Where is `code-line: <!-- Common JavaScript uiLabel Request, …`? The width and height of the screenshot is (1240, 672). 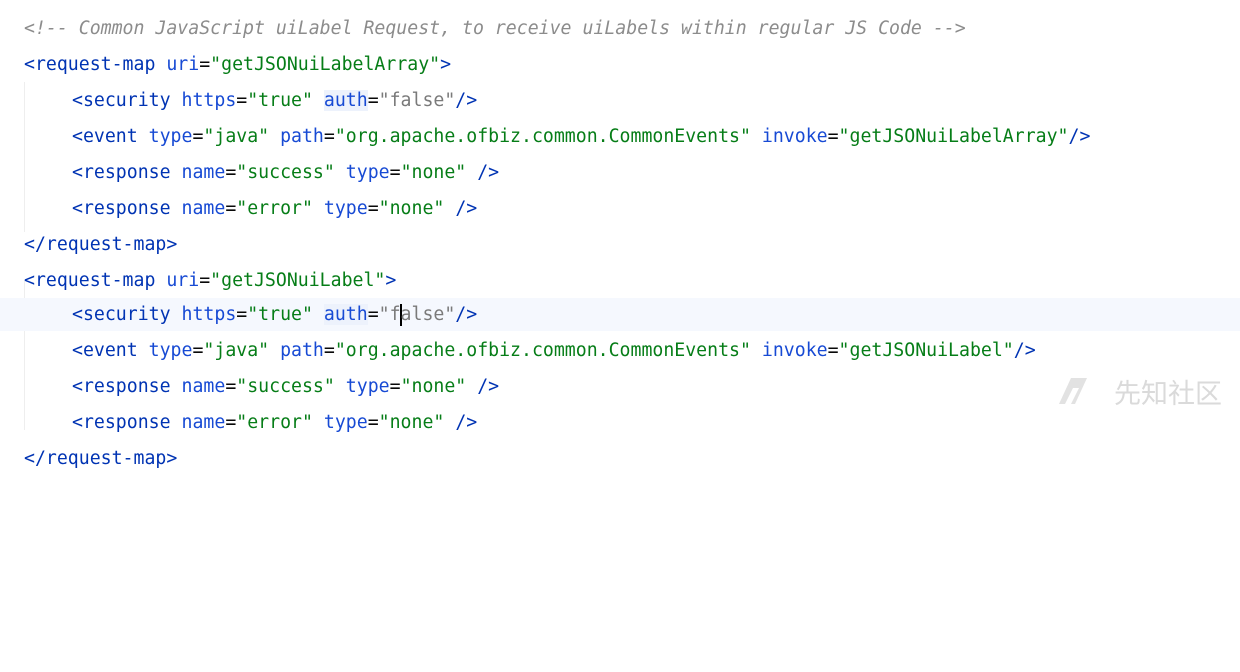
code-line: <!-- Common JavaScript uiLabel Request, … is located at coordinates (620, 28).